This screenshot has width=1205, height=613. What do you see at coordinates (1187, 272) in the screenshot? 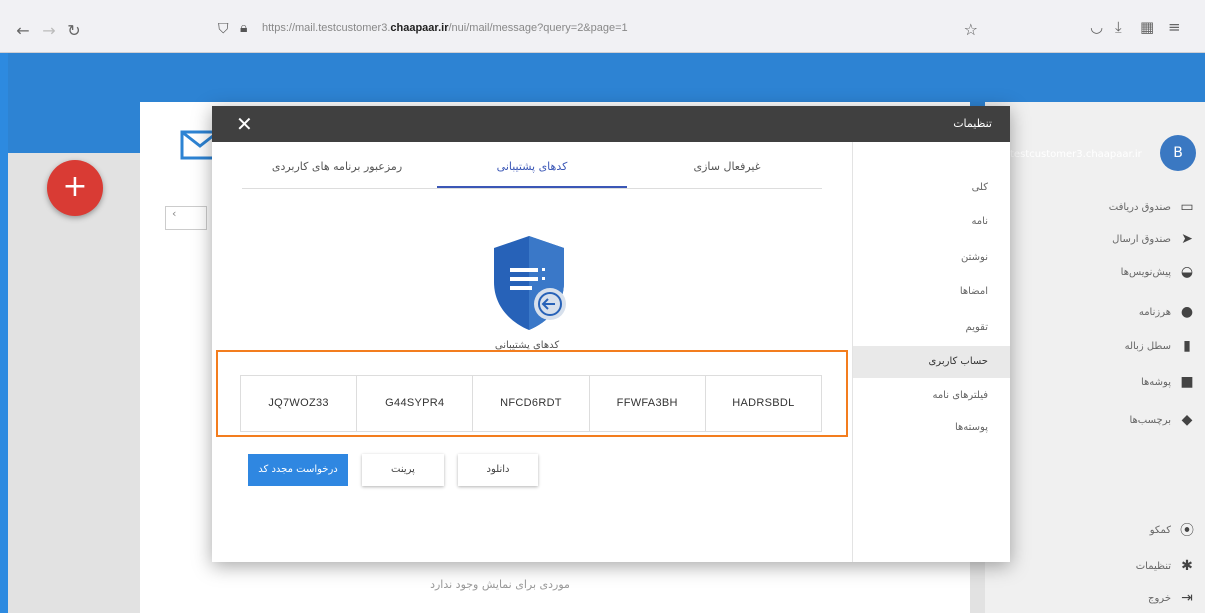
I see `drafts-icon: ◒` at bounding box center [1187, 272].